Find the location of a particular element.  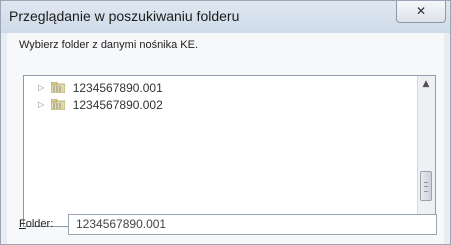

scroll-thumb is located at coordinates (426, 186).